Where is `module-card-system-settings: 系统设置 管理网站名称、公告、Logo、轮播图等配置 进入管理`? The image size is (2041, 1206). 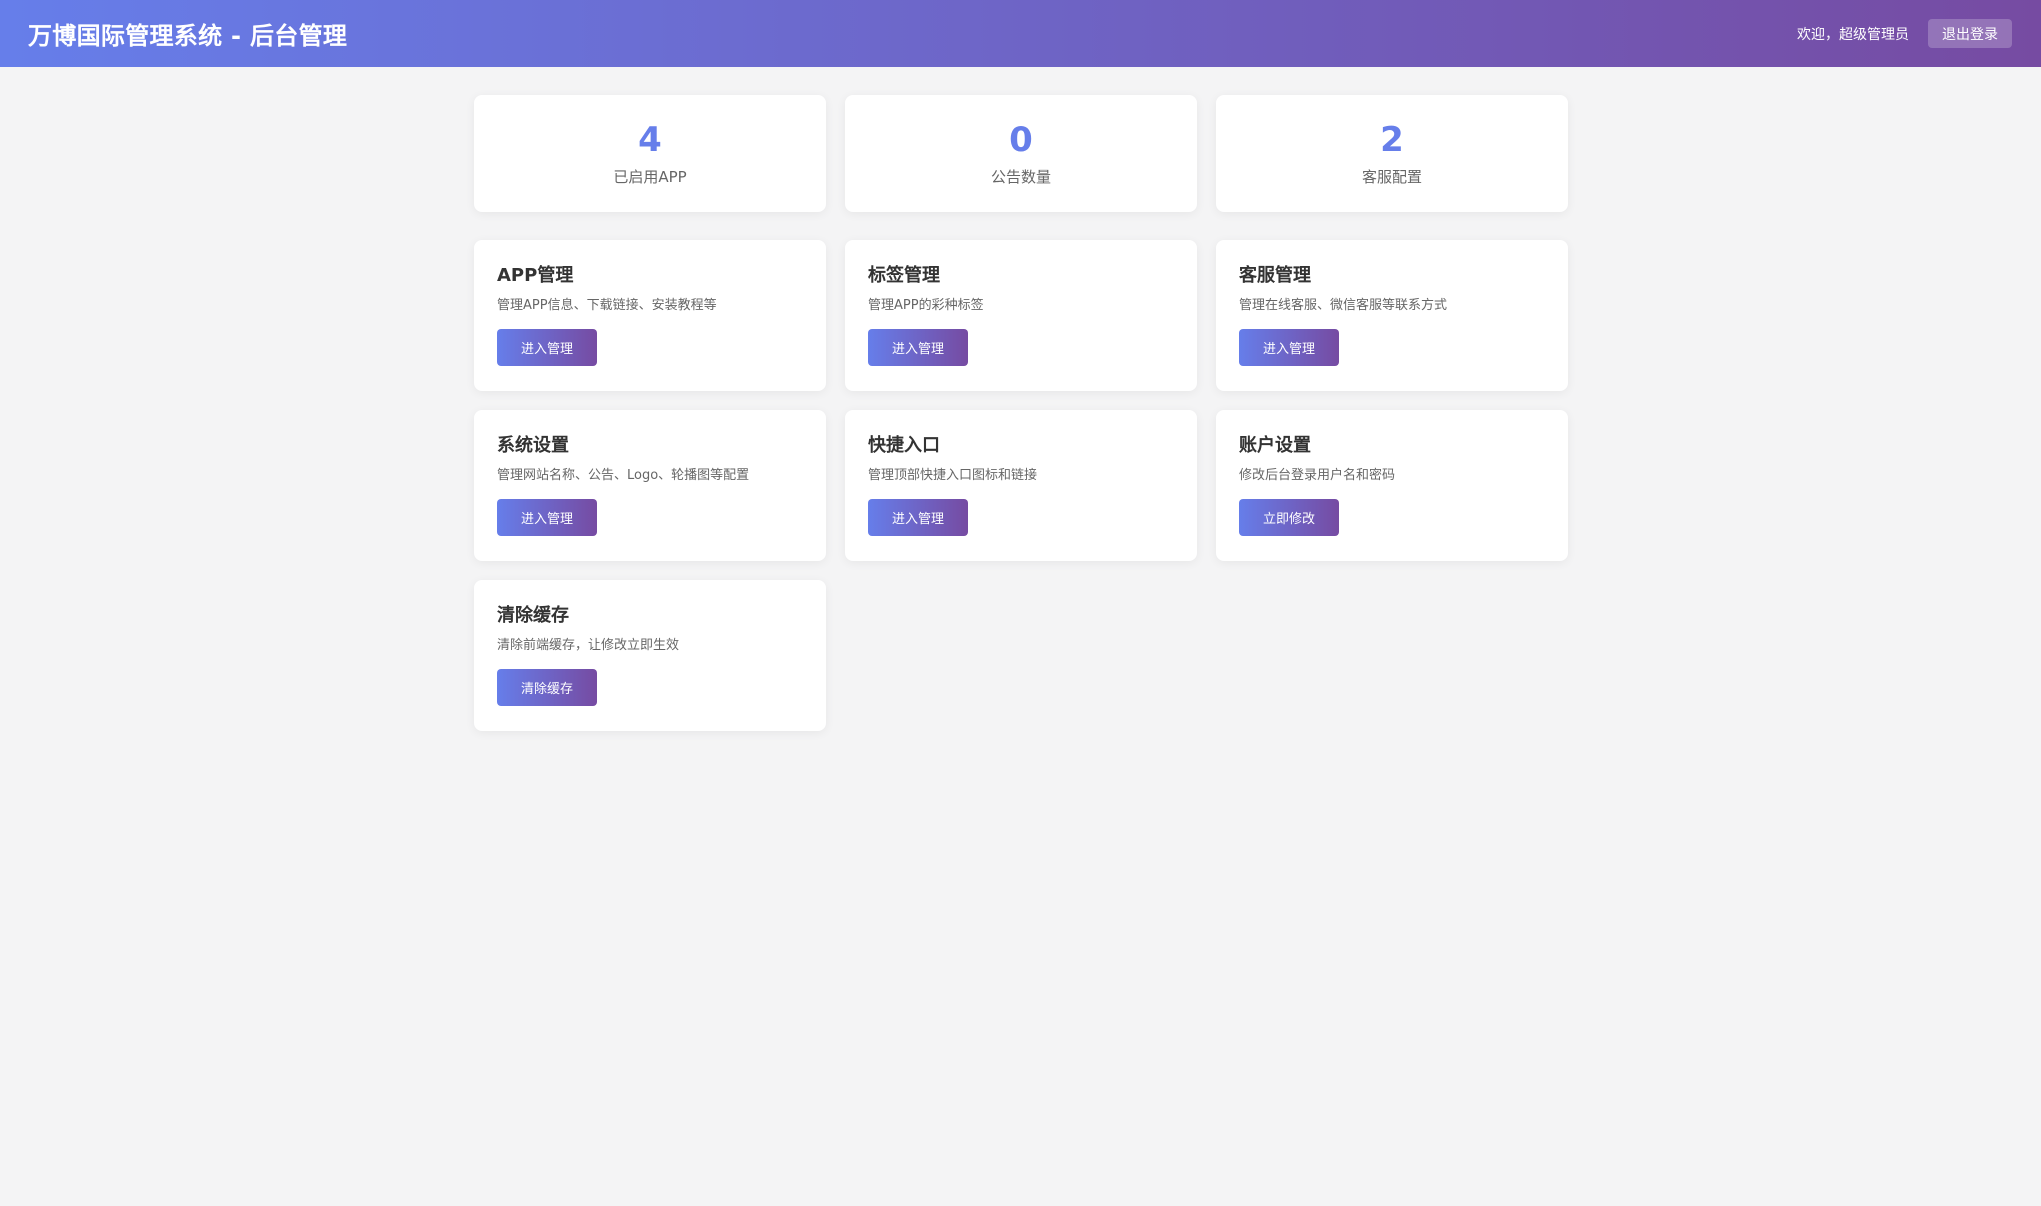 module-card-system-settings: 系统设置 管理网站名称、公告、Logo、轮播图等配置 进入管理 is located at coordinates (650, 485).